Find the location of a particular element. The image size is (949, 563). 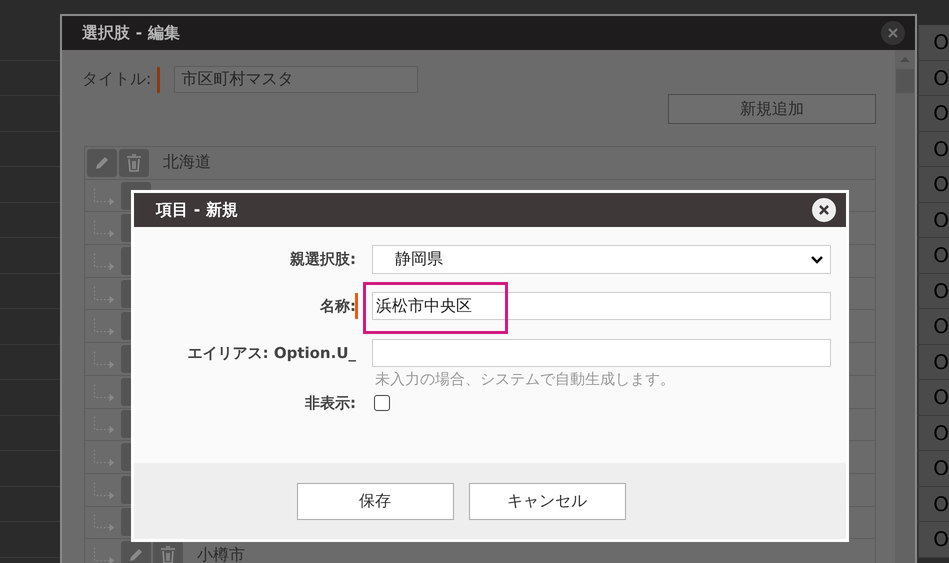

parent-select: 静岡県 is located at coordinates (601, 259).